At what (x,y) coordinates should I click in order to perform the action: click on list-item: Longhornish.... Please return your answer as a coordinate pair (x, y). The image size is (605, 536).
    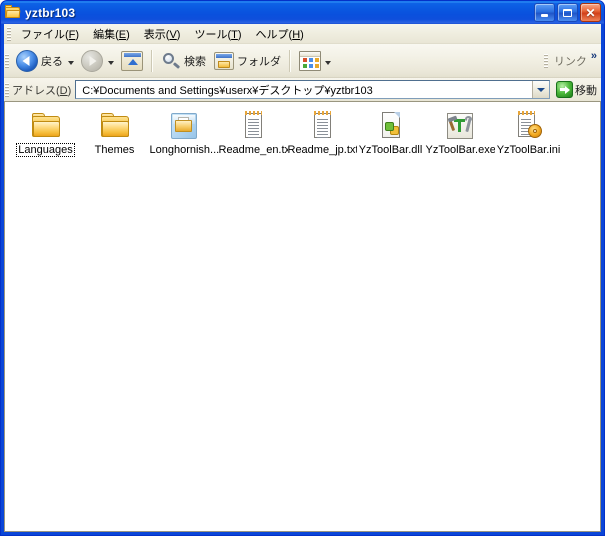
    Looking at the image, I should click on (184, 135).